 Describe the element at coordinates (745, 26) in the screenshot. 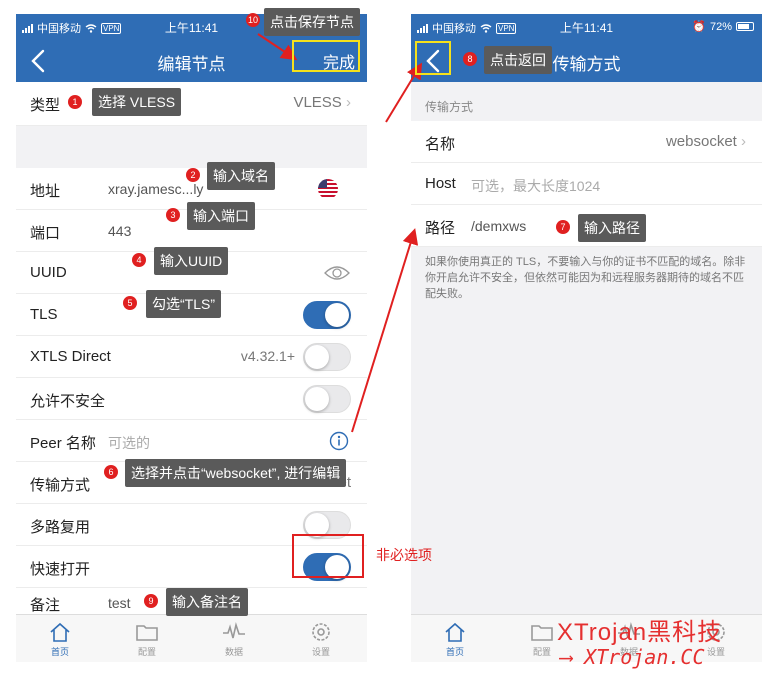

I see `battery-icon` at that location.